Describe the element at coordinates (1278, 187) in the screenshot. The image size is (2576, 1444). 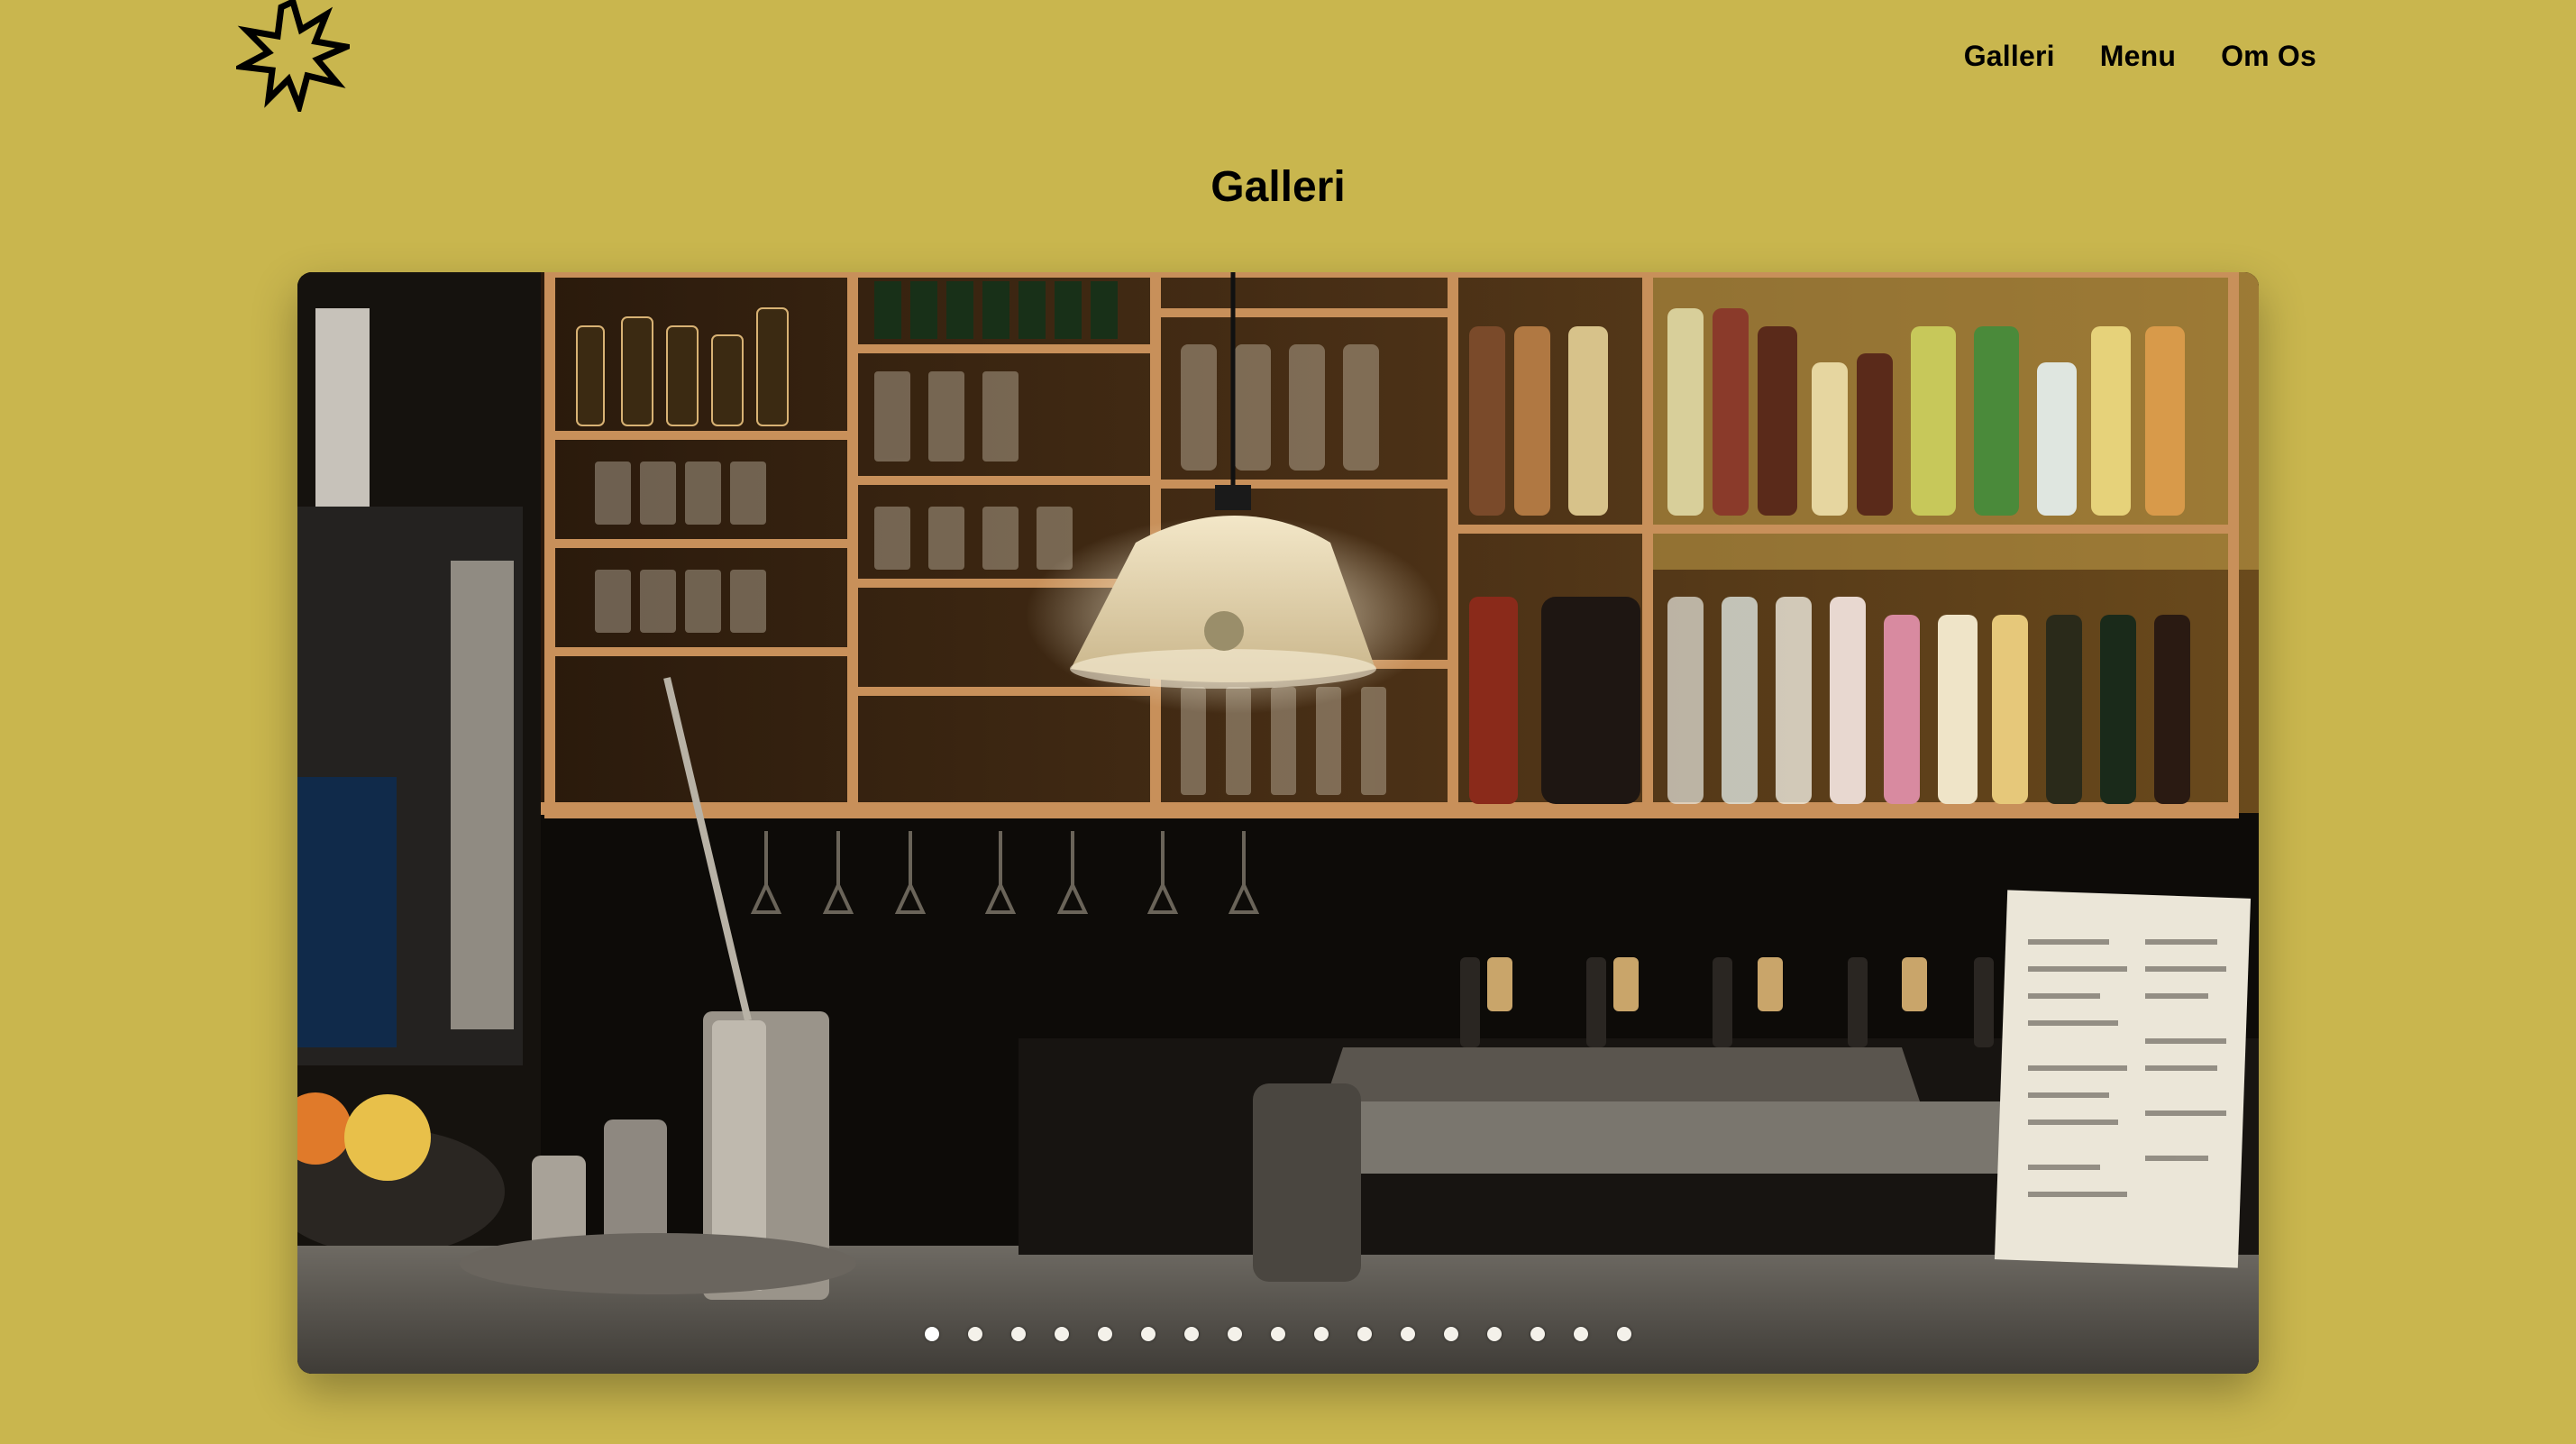
I see `page-title: Galleri` at that location.